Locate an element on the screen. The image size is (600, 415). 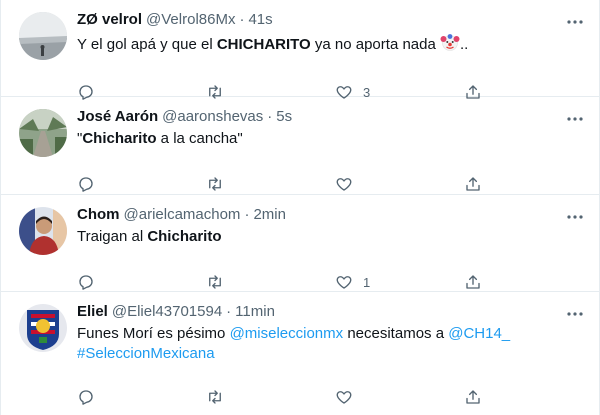
reply-icon is located at coordinates (86, 397).